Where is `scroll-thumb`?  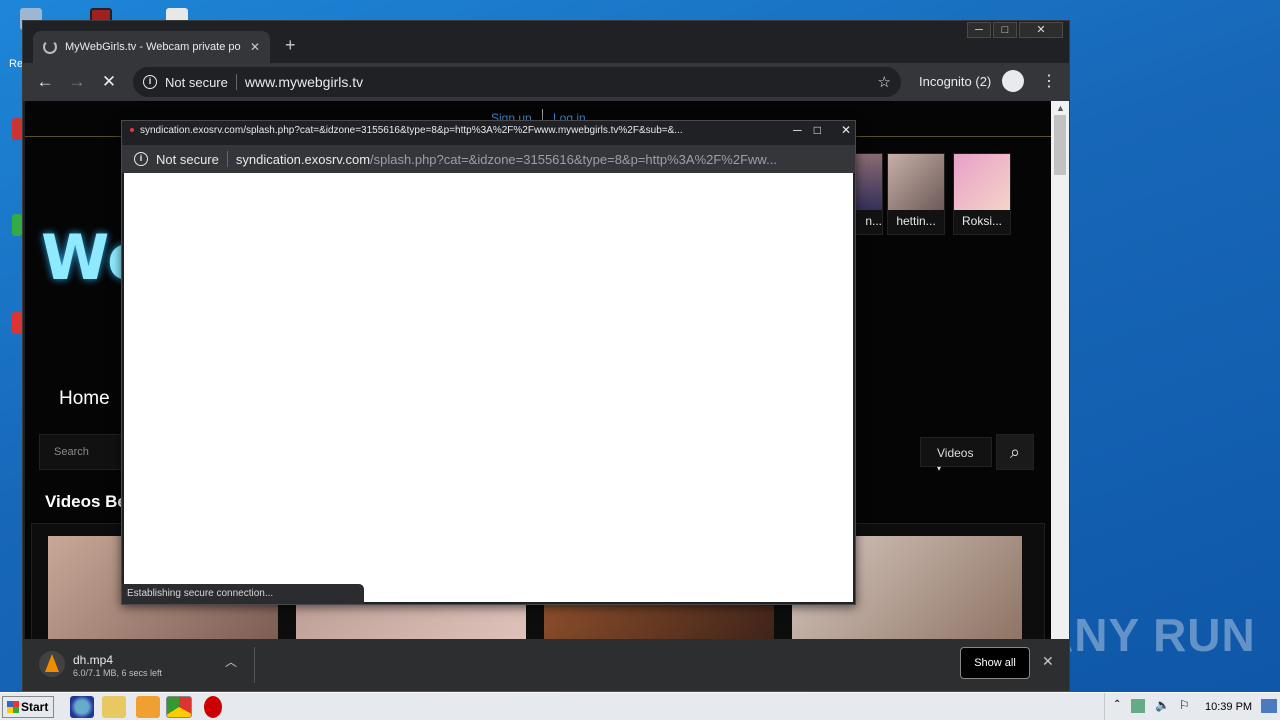 scroll-thumb is located at coordinates (1060, 145).